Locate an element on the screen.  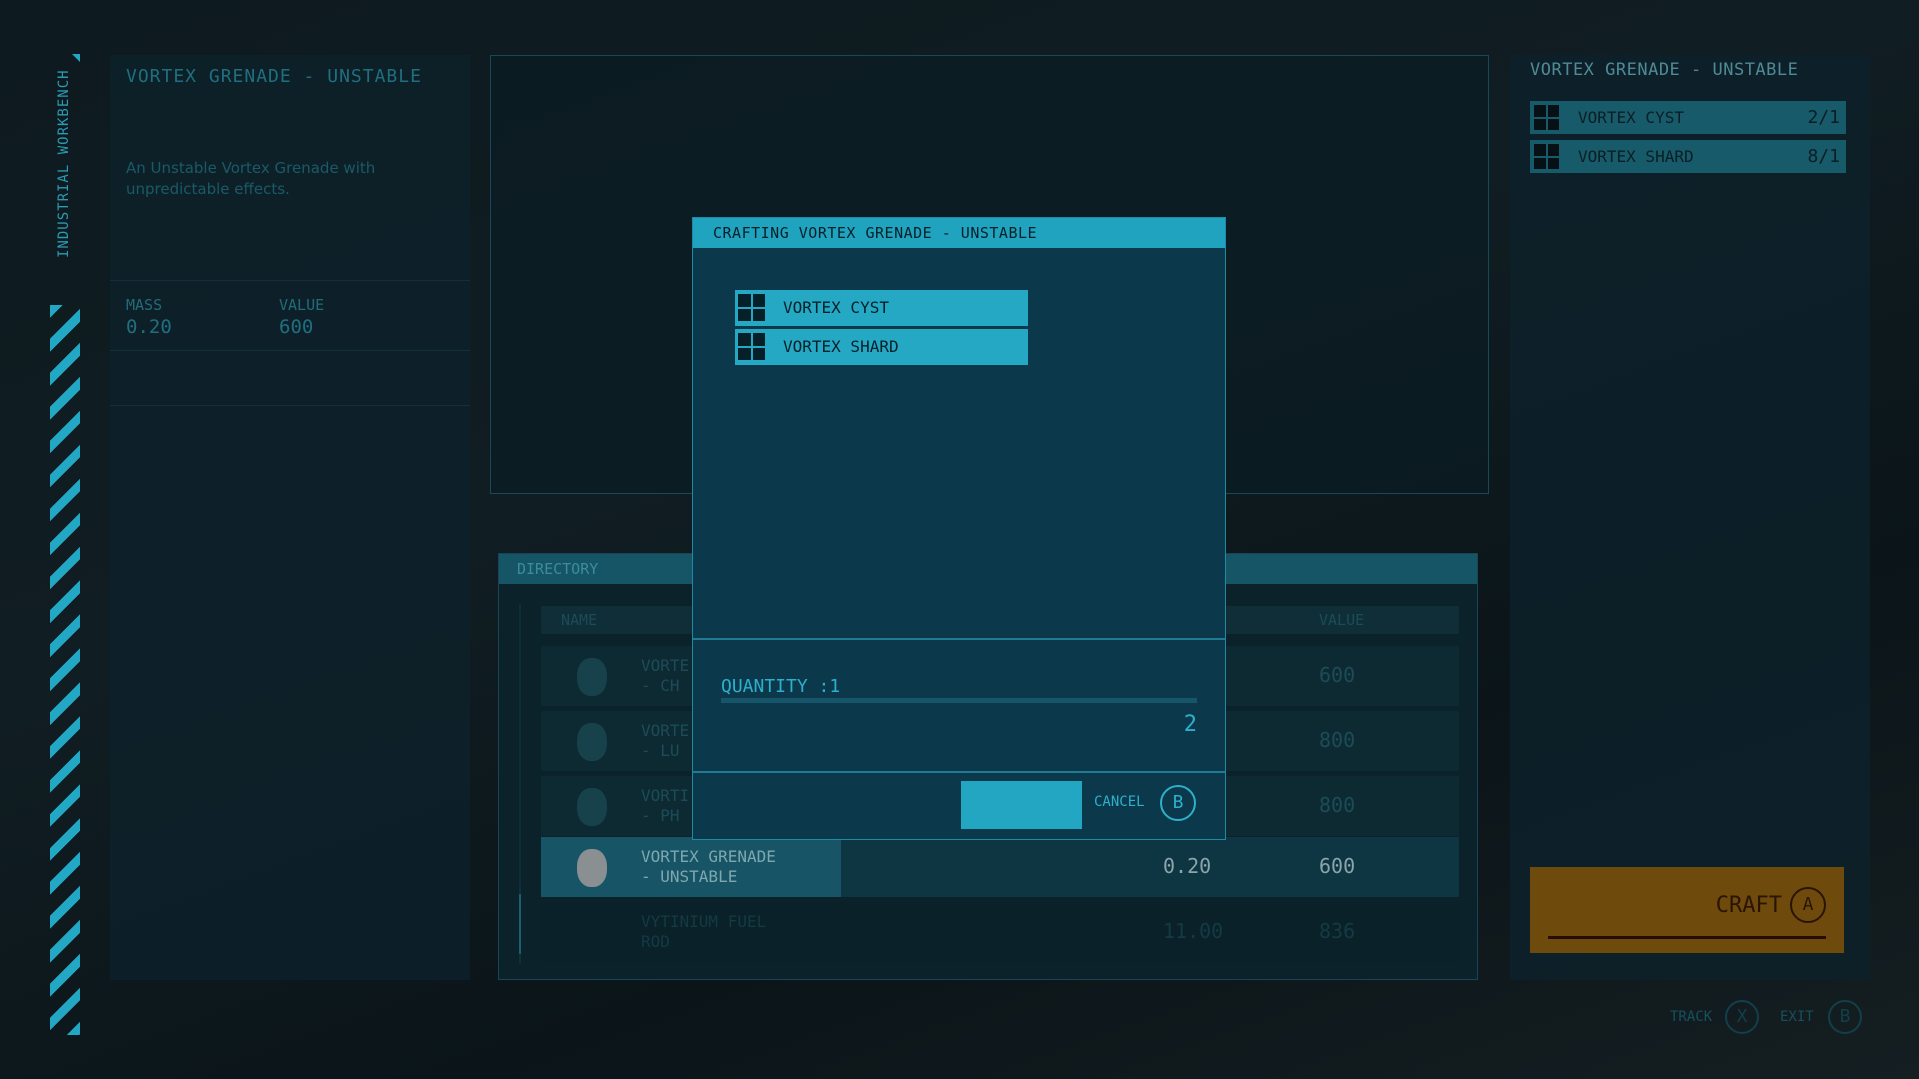
corner-marker is located at coordinates (76, 58).